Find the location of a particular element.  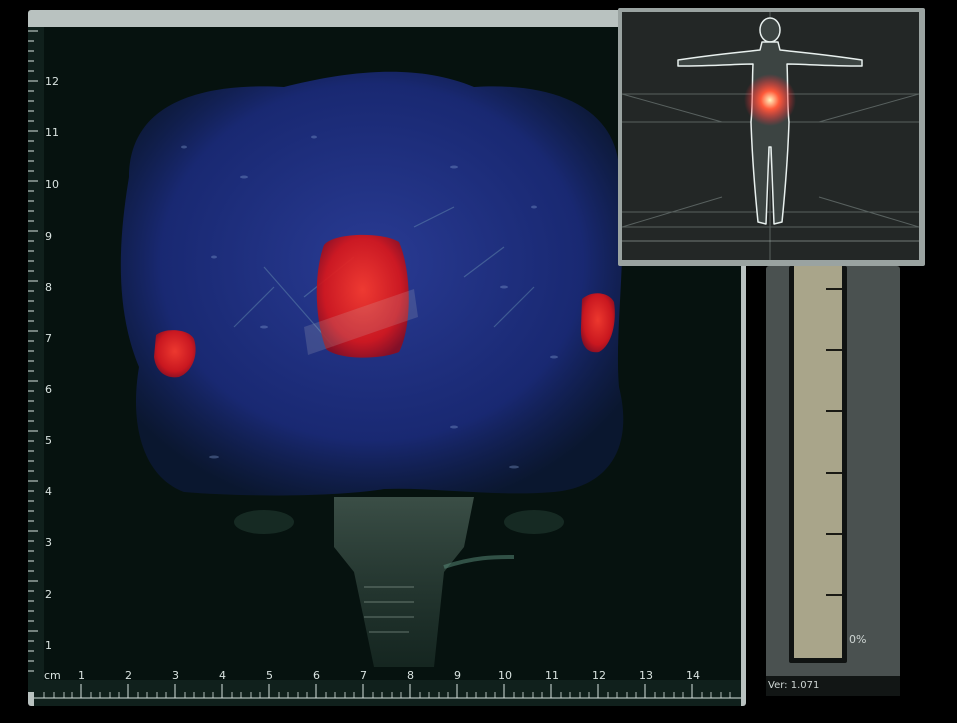

ruler-x-label: 6 is located at coordinates (316, 675).